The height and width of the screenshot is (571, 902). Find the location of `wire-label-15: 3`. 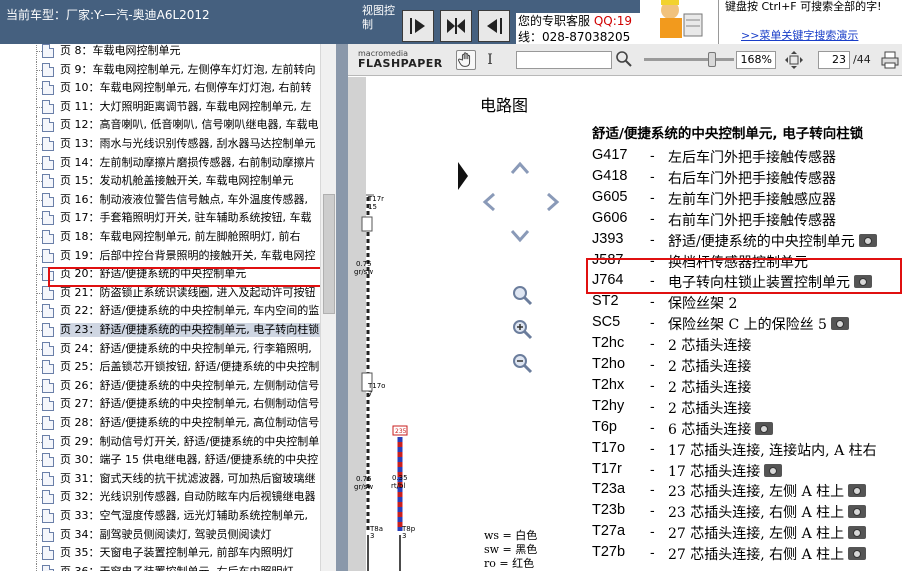

wire-label-15: 3 is located at coordinates (404, 536).